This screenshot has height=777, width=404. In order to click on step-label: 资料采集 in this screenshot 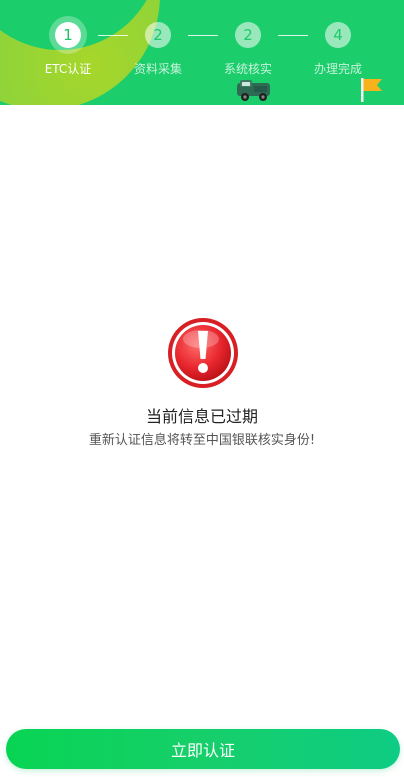, I will do `click(157, 69)`.